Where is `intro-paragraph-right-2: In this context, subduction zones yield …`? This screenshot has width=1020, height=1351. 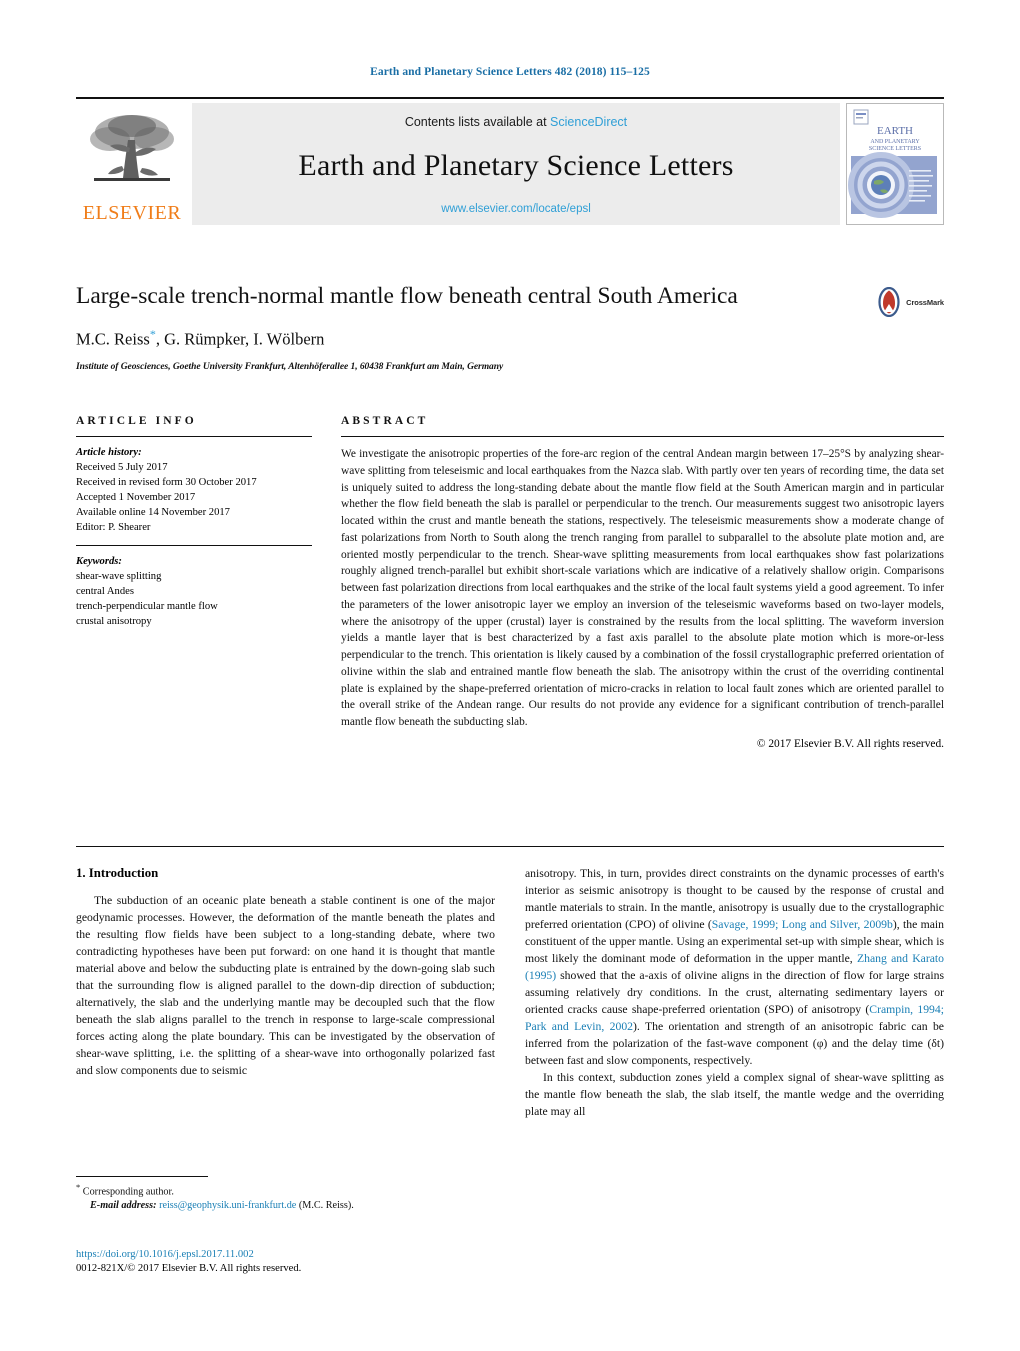 intro-paragraph-right-2: In this context, subduction zones yield … is located at coordinates (734, 1094).